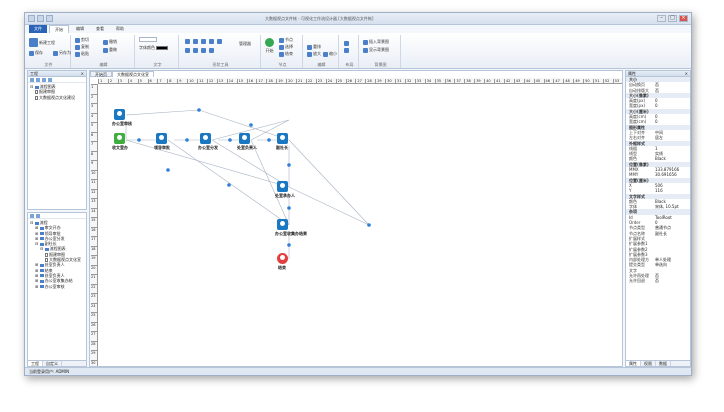  I want to click on redo-icon, so click(49, 18).